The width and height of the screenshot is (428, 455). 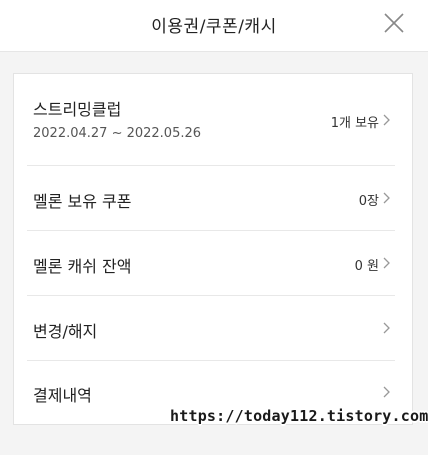 I want to click on header: 이용권/쿠폰/캐시, so click(x=214, y=26).